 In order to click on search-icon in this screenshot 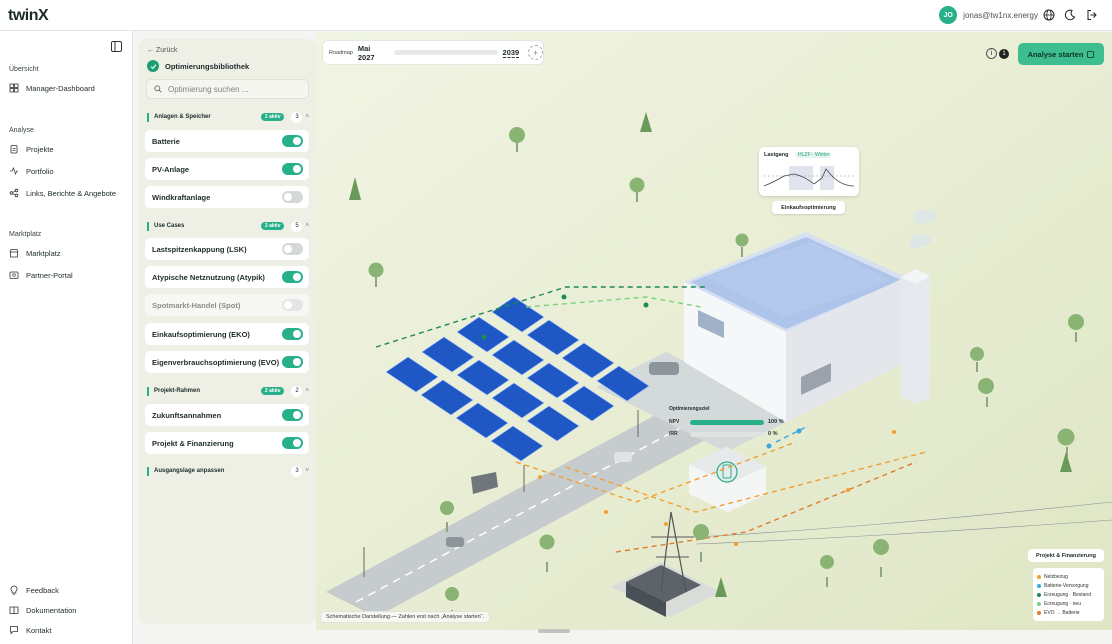, I will do `click(158, 89)`.